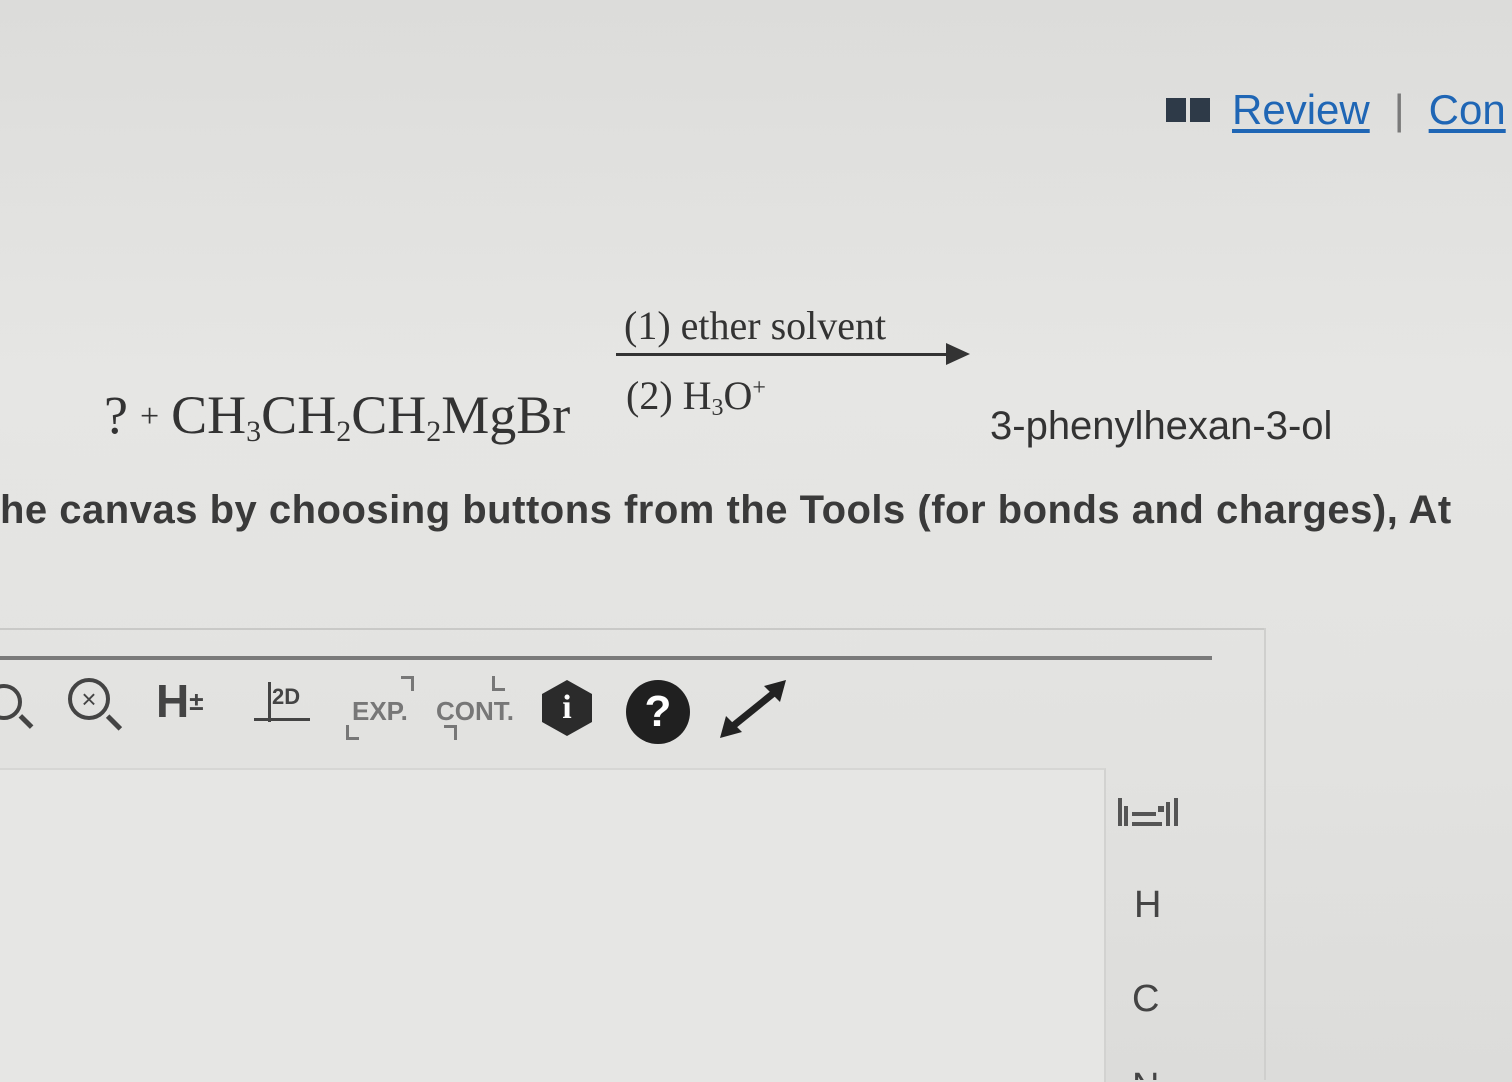  What do you see at coordinates (1301, 110) in the screenshot?
I see `review-link: Review` at bounding box center [1301, 110].